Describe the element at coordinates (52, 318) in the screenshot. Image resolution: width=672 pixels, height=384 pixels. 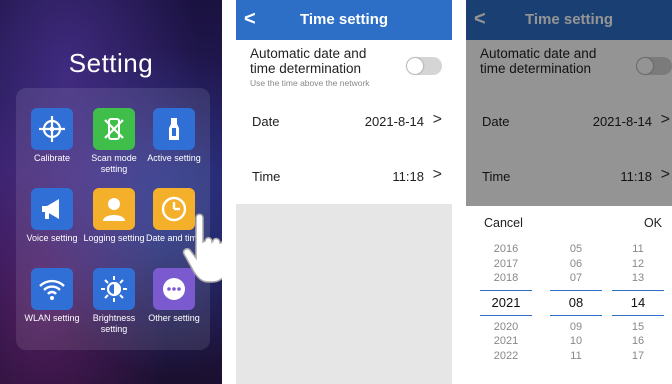
I see `app-label: WLAN setting` at that location.